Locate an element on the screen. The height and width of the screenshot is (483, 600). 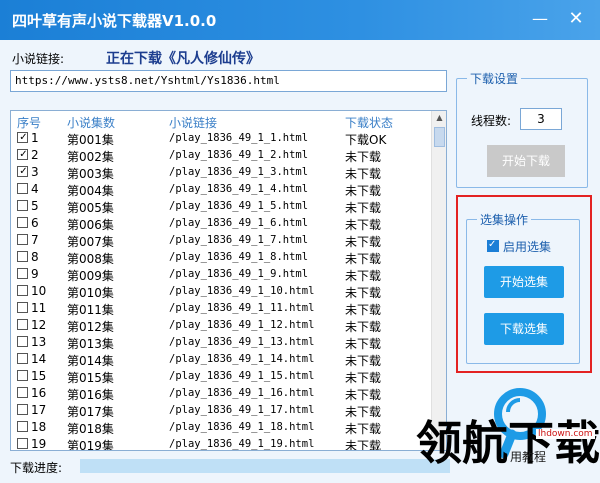
window-title: 四叶草有声小说下载器V1.0.0 is located at coordinates (114, 21).